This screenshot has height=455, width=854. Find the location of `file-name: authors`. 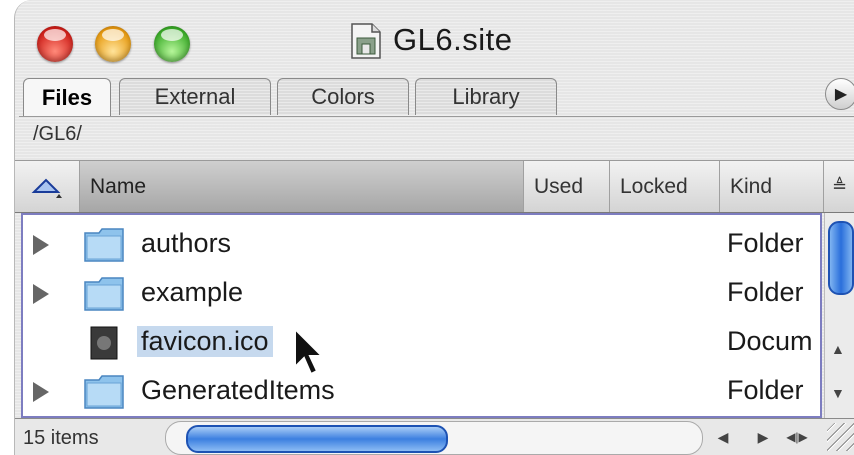

file-name: authors is located at coordinates (186, 243).